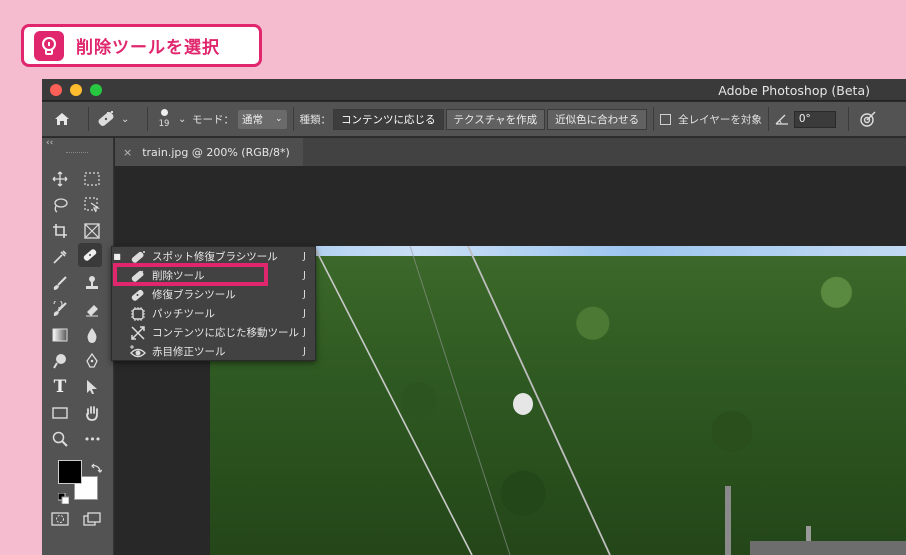  I want to click on brush-size-value: 19, so click(164, 124).